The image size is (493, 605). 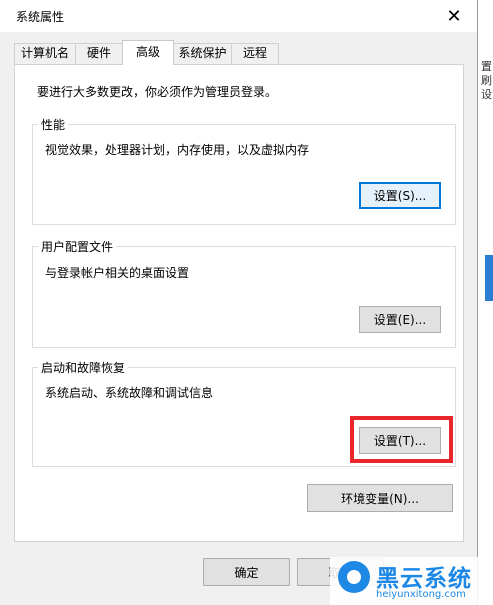 I want to click on admin-notice: 要进行大多数更改，你必须作为管理员登录。, so click(x=157, y=92).